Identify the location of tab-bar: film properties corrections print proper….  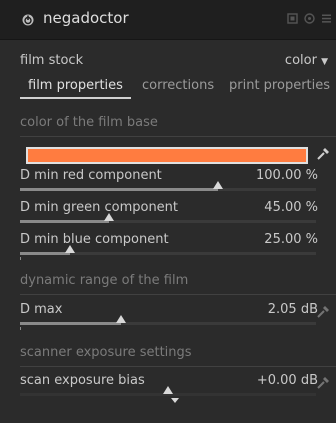
(178, 89).